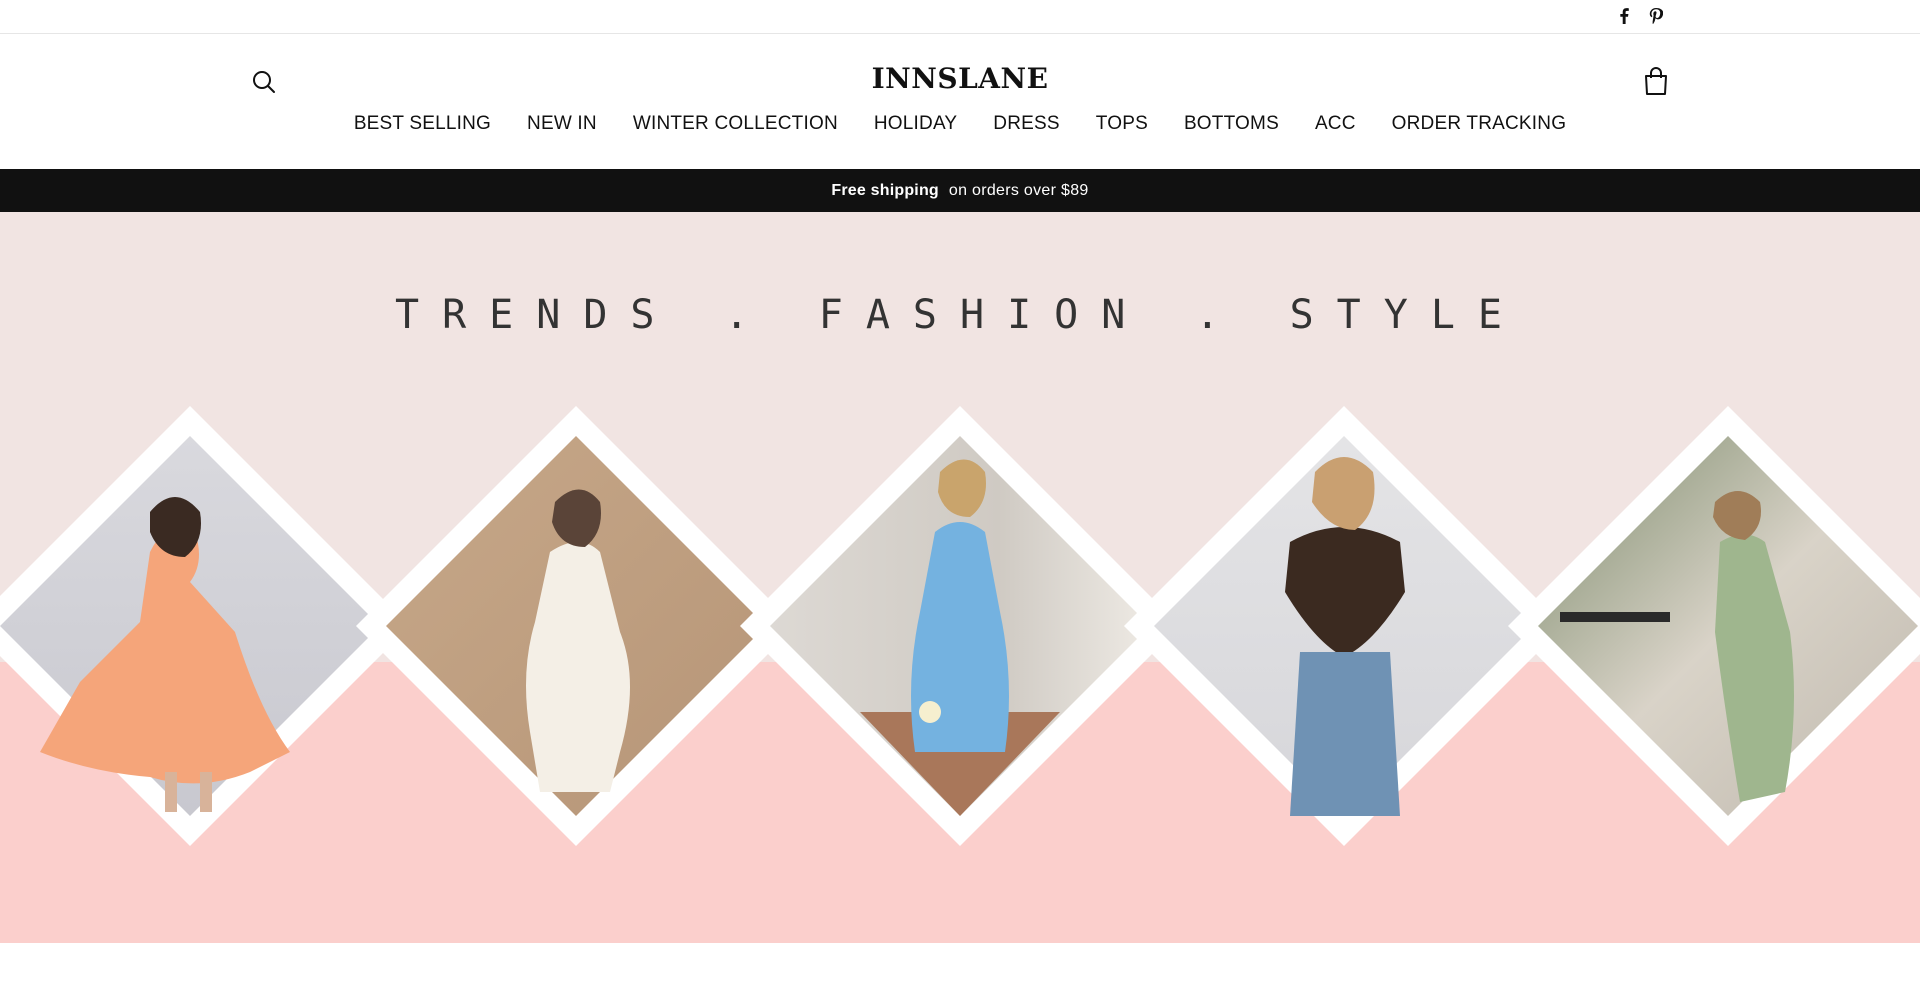 This screenshot has width=1920, height=993. I want to click on cart-icon, so click(1656, 81).